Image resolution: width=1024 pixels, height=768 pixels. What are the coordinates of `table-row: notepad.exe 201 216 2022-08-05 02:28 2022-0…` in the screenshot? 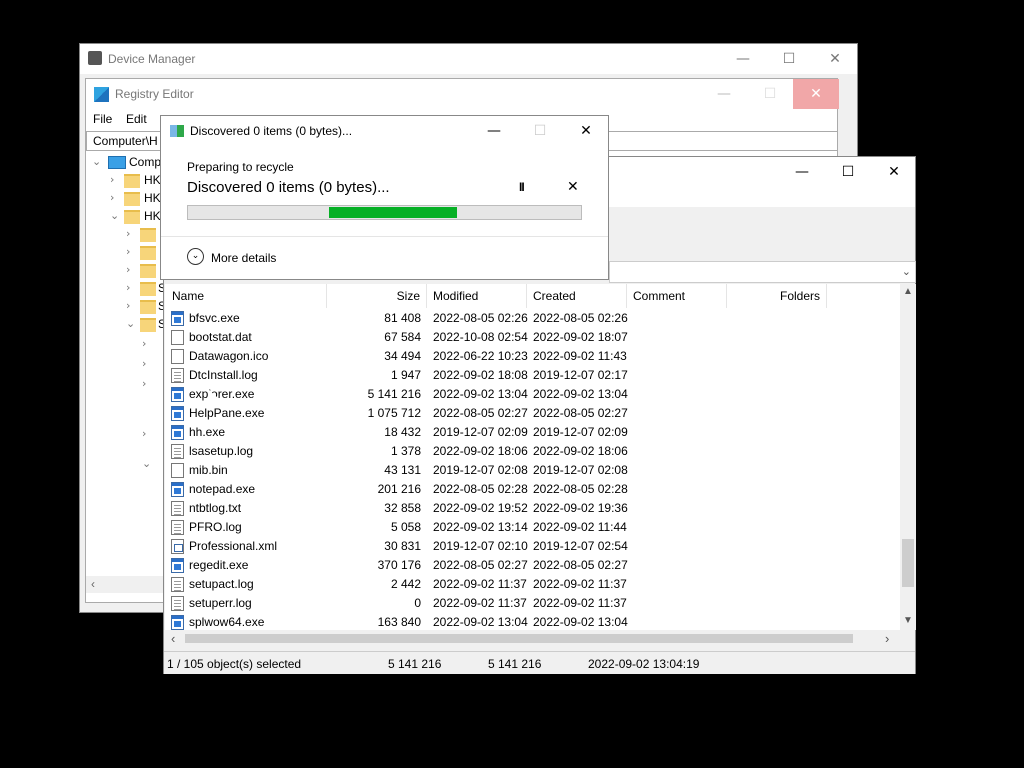 It's located at (532, 489).